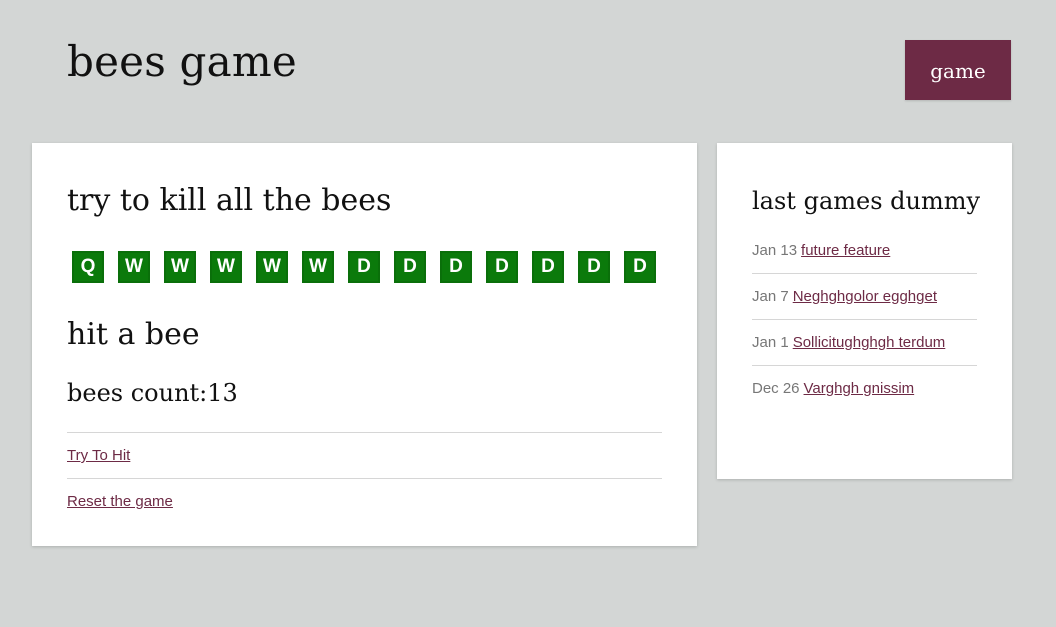 The height and width of the screenshot is (627, 1056). I want to click on game-date: Dec 26, so click(776, 388).